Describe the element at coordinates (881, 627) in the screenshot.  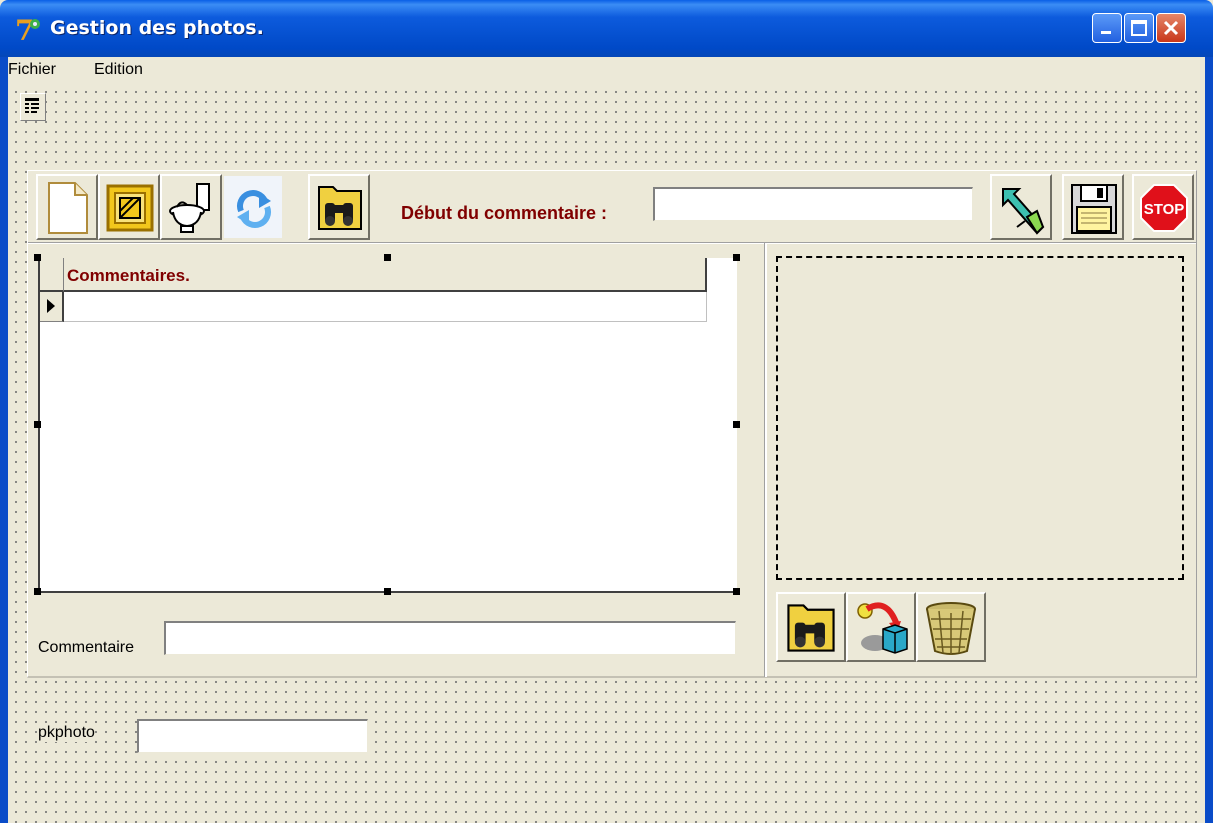
I see `image-import-button` at that location.